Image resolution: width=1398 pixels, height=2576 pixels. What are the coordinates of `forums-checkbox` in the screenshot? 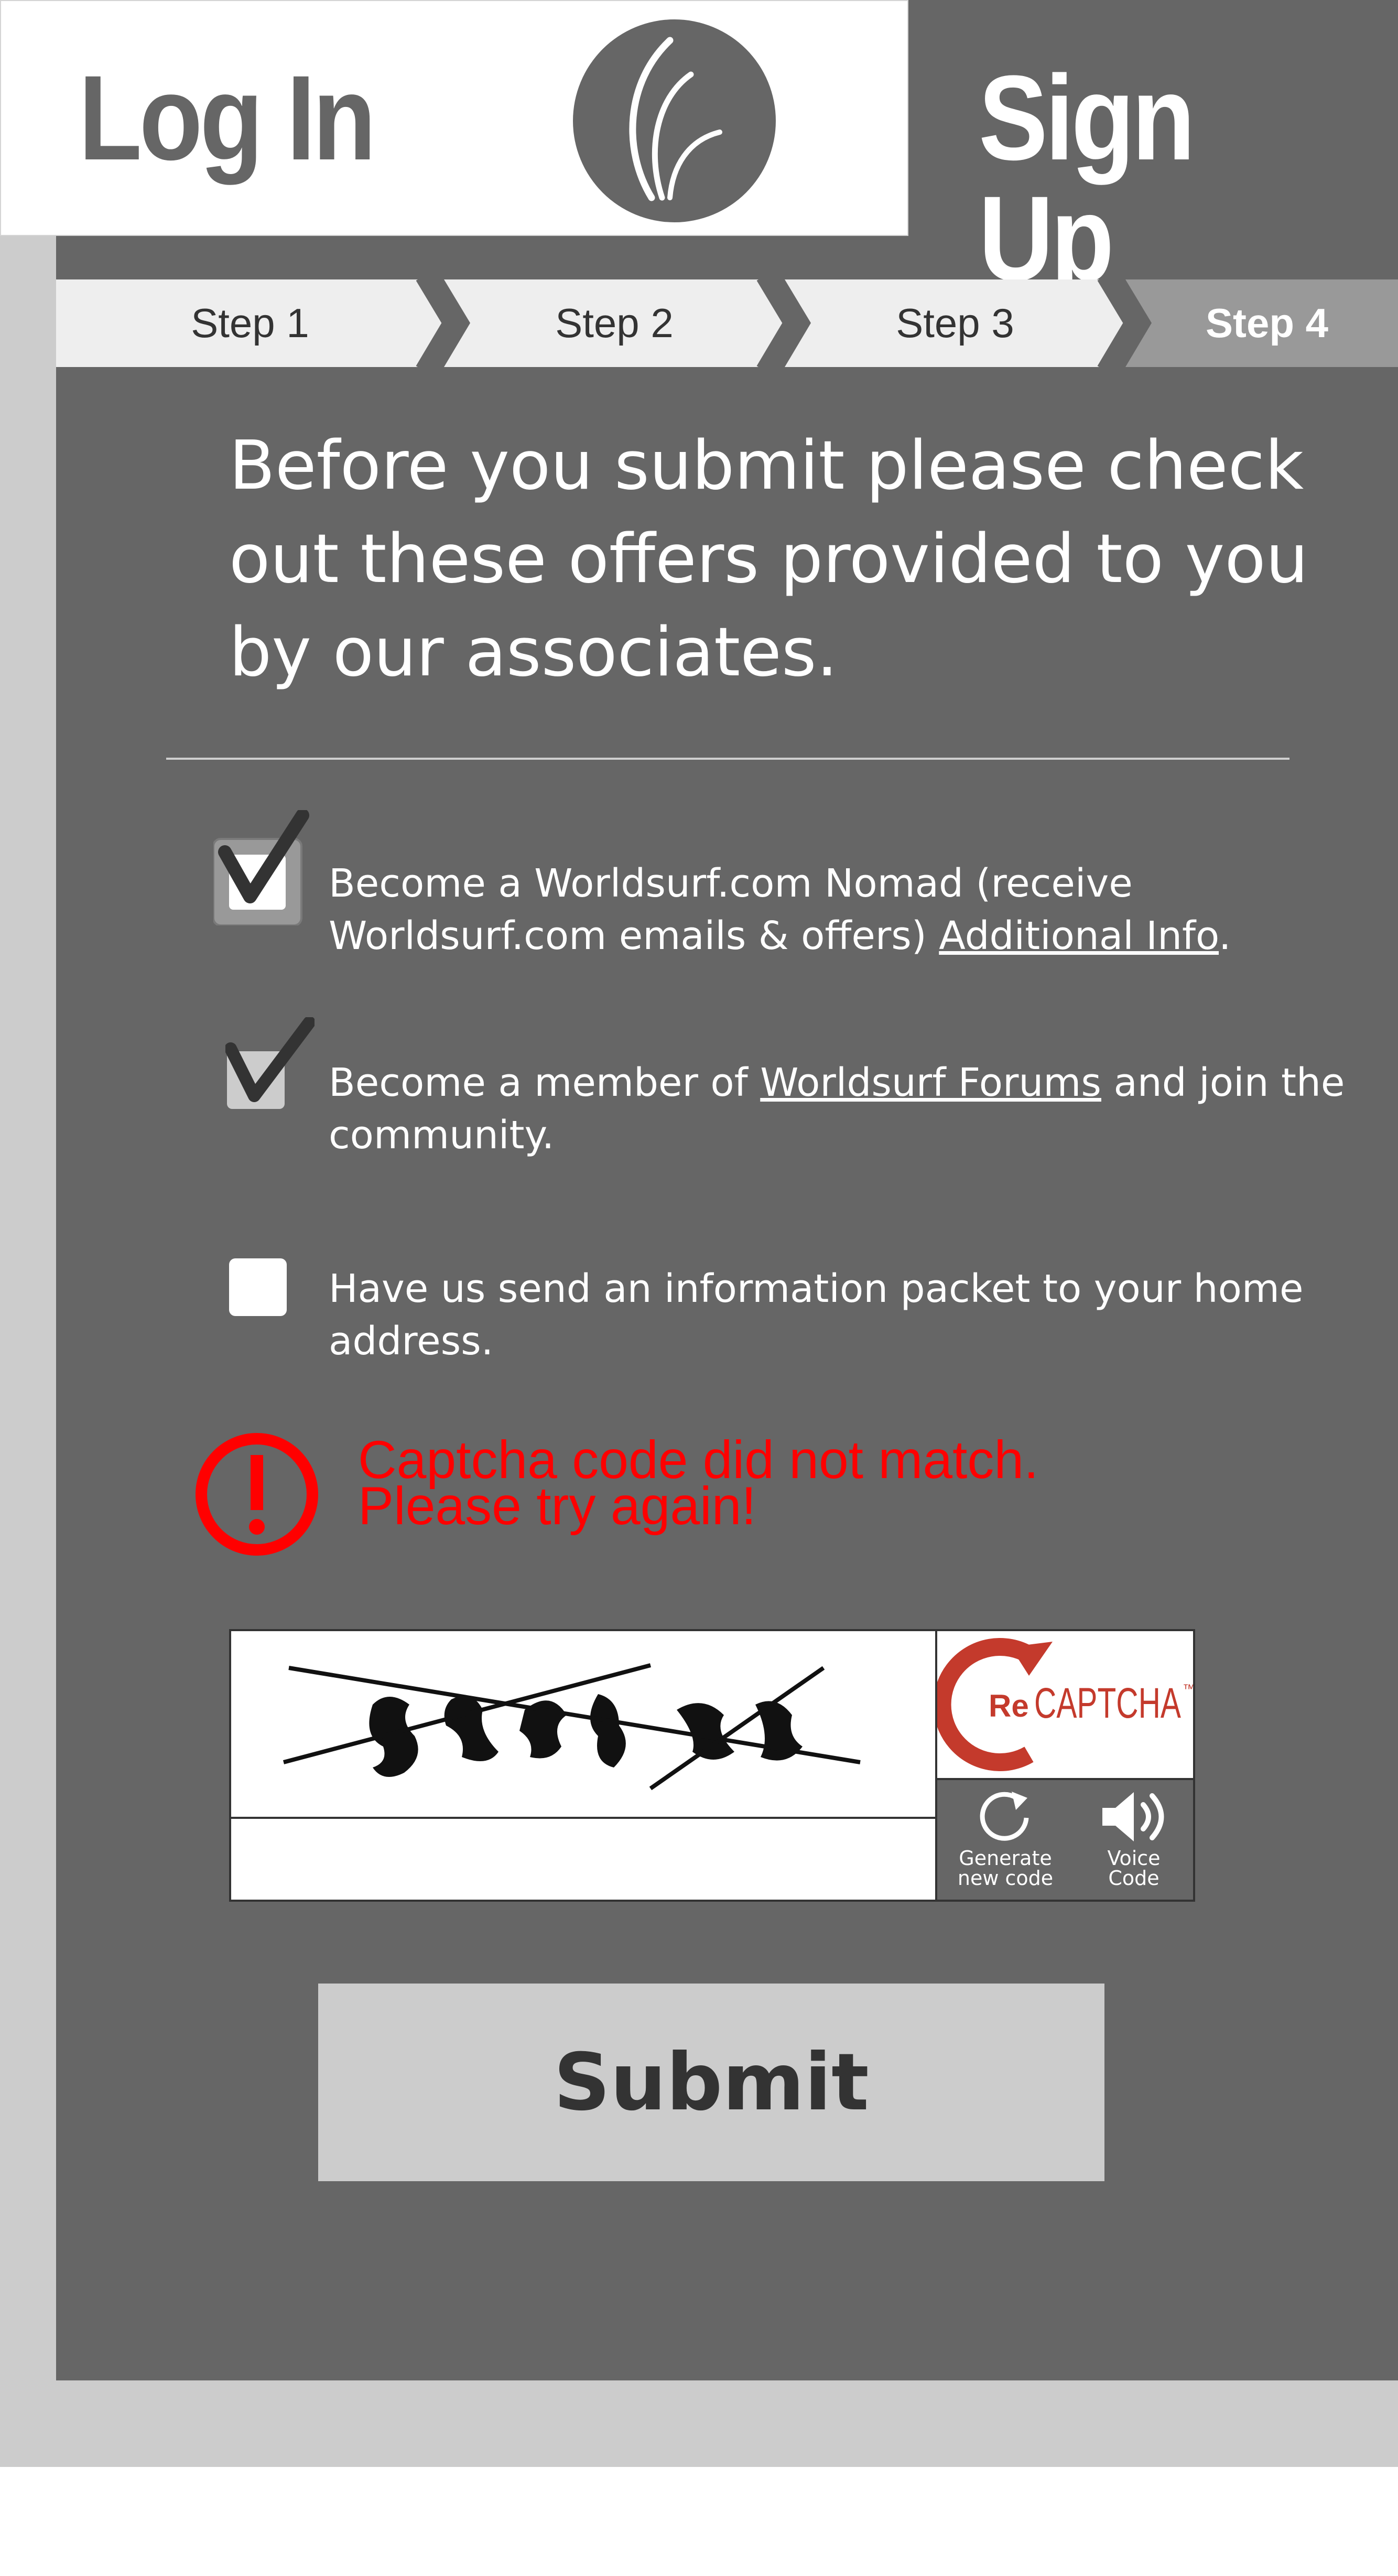 It's located at (270, 1065).